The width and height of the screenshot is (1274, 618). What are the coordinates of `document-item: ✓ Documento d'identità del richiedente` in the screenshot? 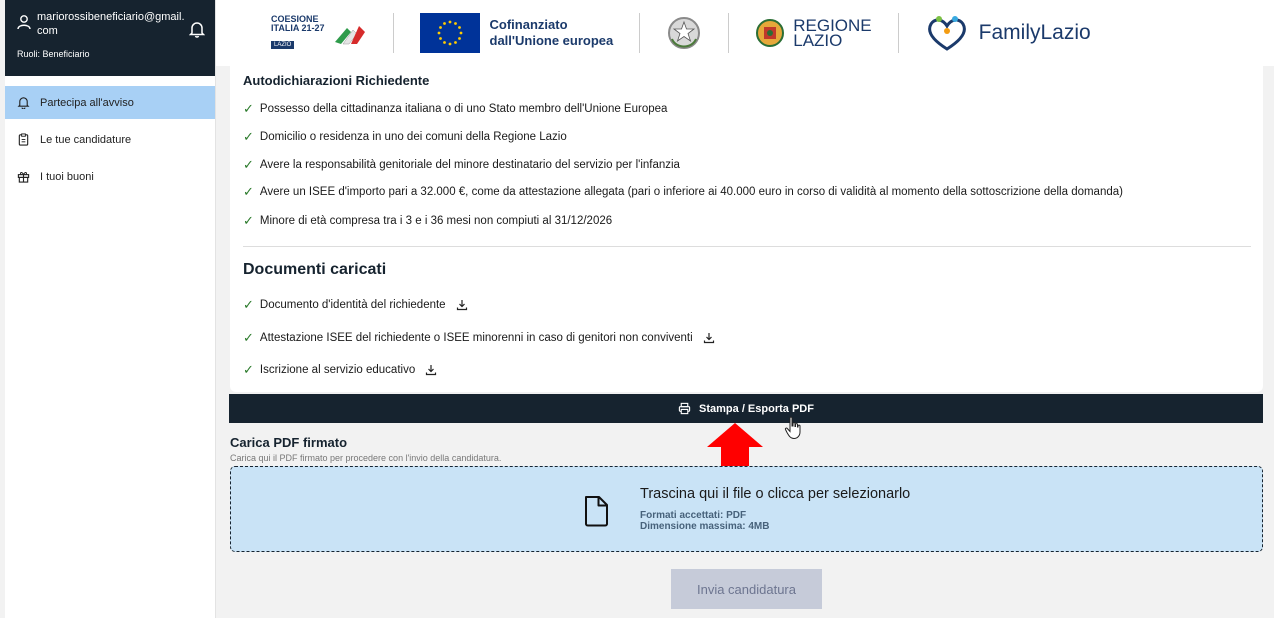 It's located at (355, 305).